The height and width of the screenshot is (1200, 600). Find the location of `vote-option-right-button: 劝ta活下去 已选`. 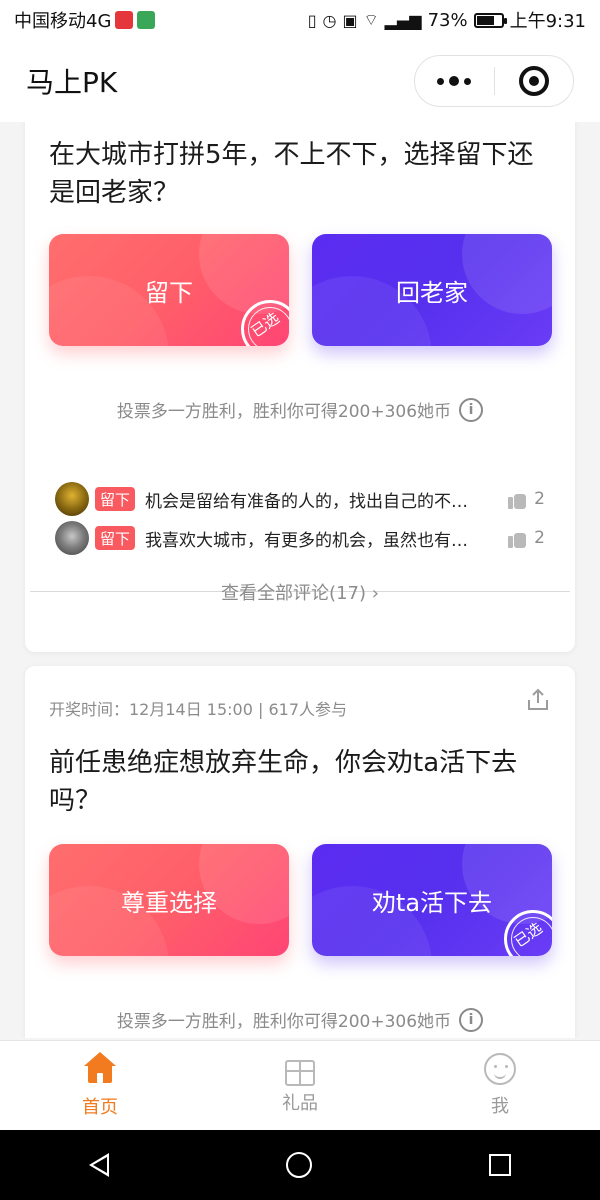

vote-option-right-button: 劝ta活下去 已选 is located at coordinates (432, 900).